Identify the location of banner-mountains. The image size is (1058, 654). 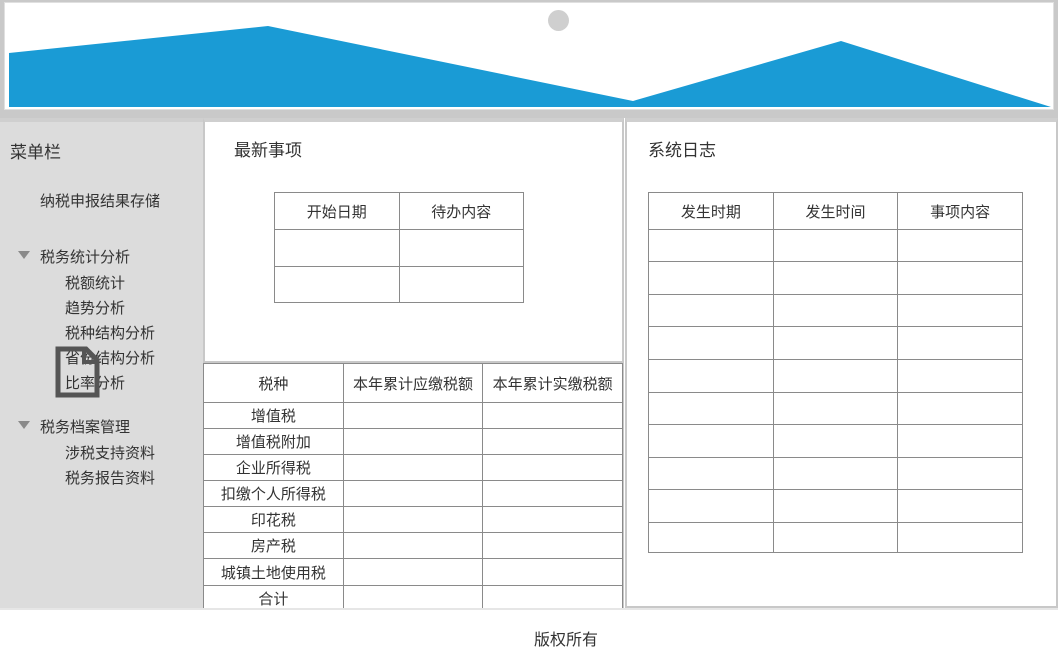
(530, 66).